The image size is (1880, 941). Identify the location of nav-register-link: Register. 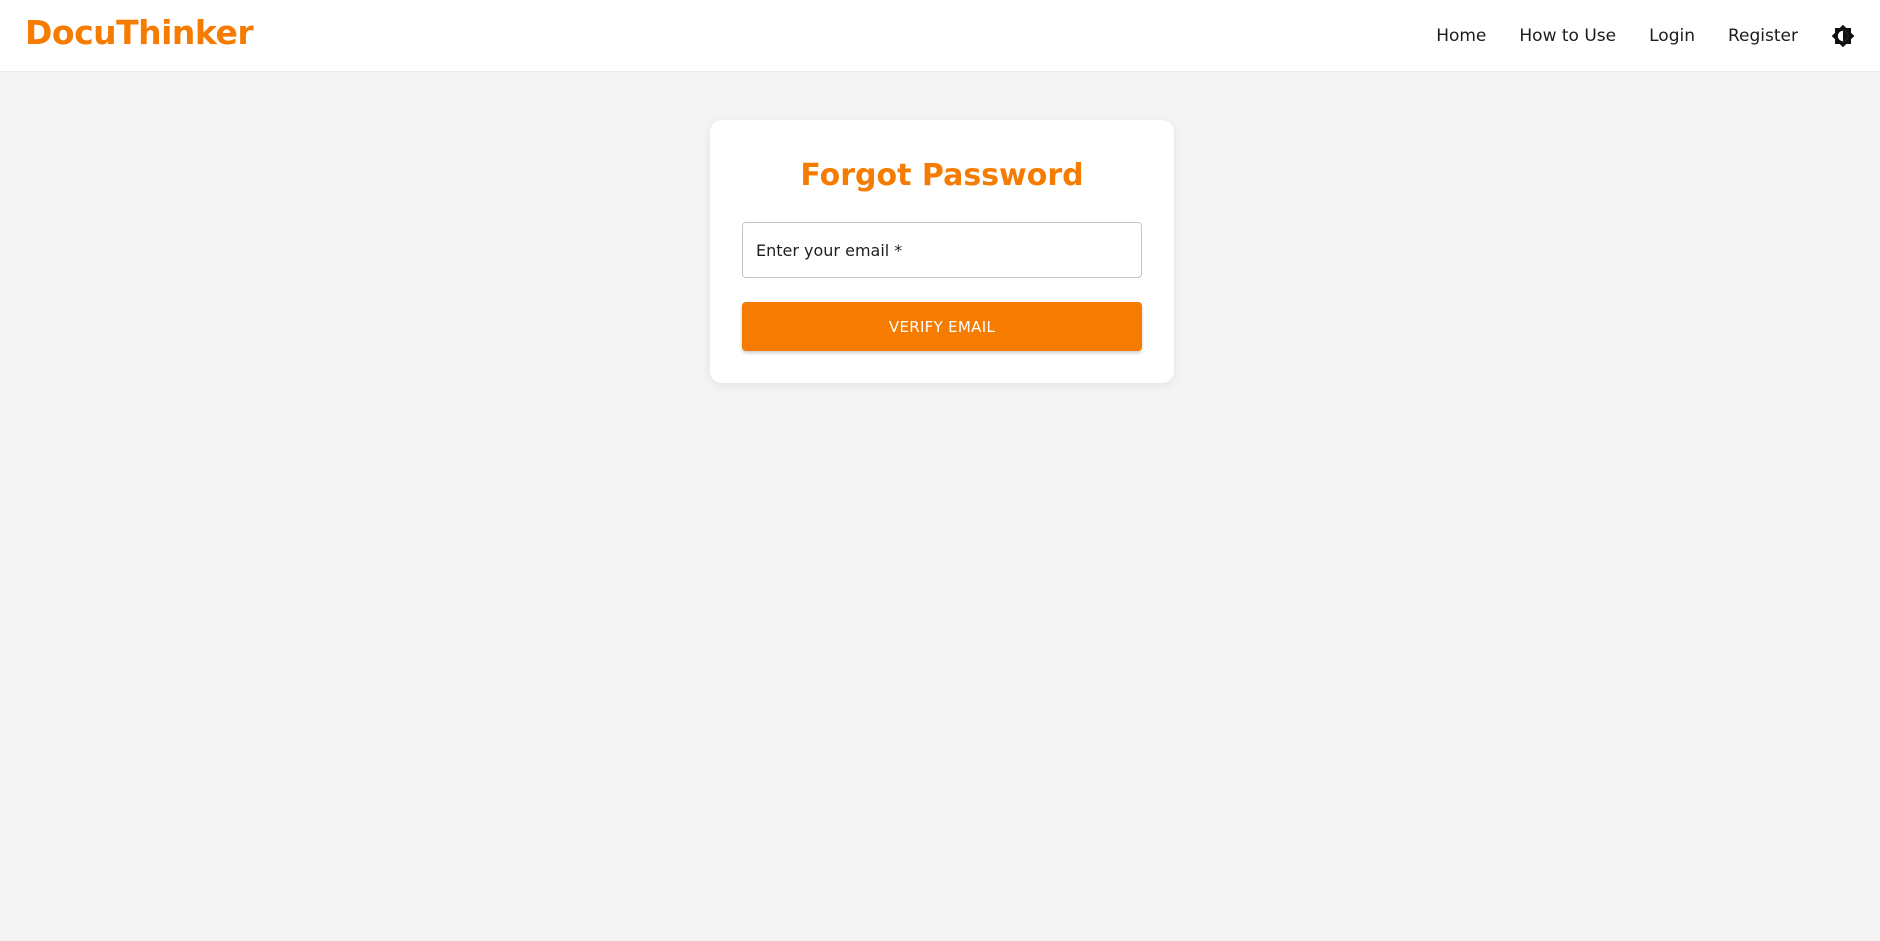
(1763, 36).